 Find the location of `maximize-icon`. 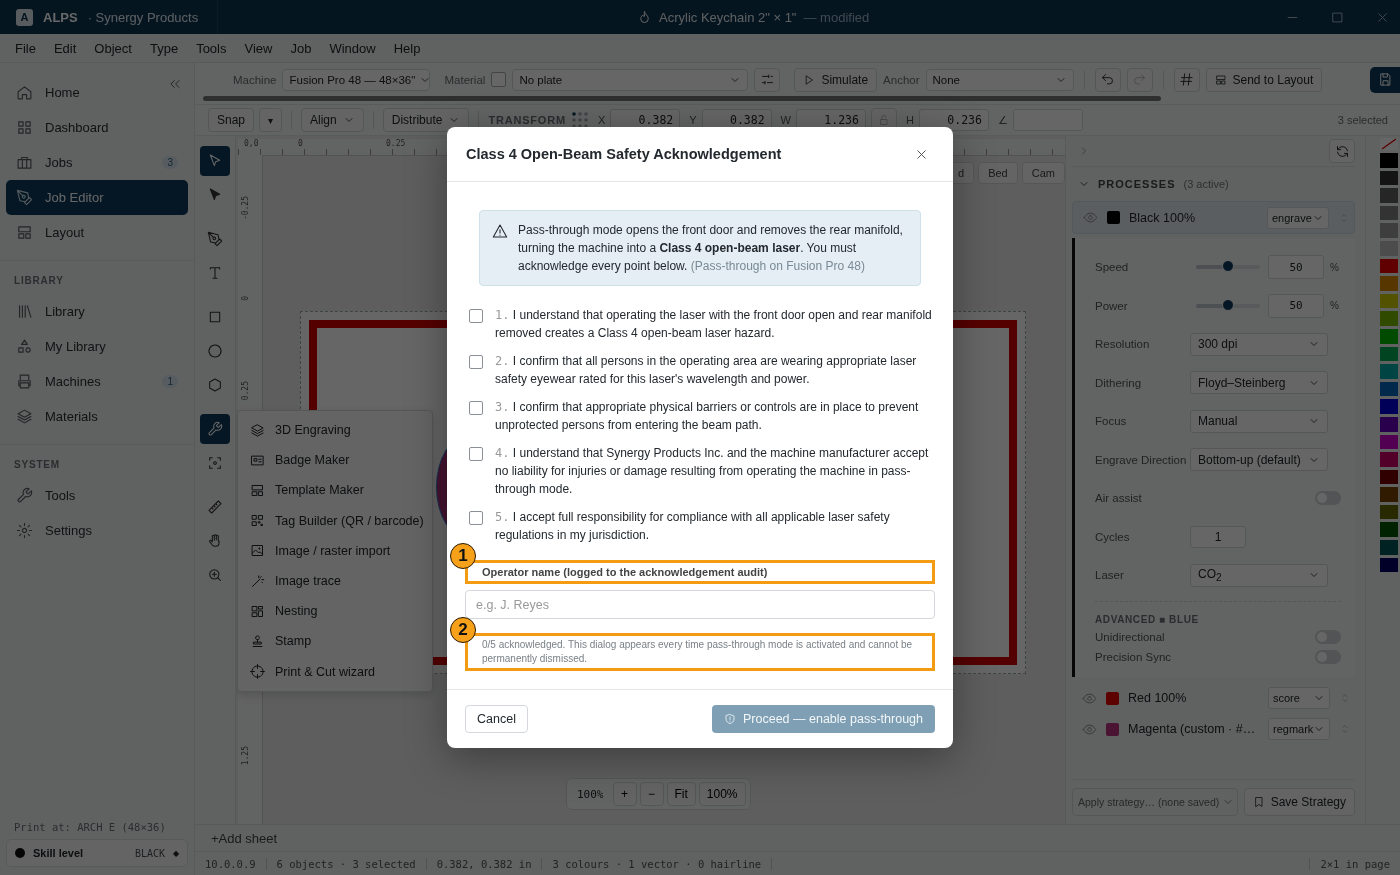

maximize-icon is located at coordinates (1337, 17).